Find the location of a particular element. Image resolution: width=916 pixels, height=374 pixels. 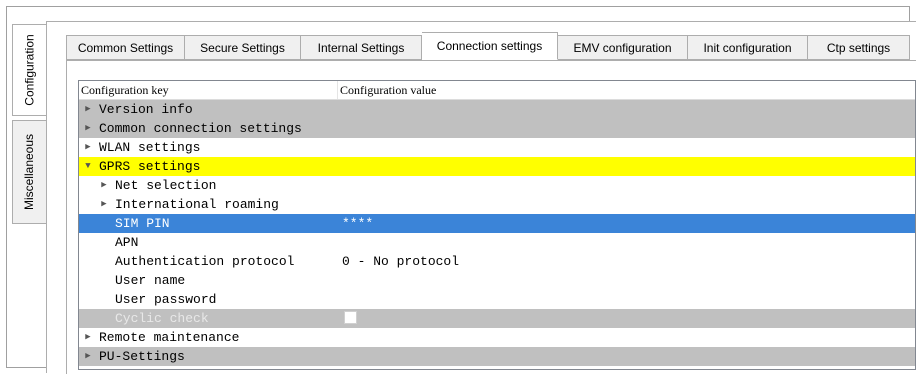

tab-label: Internal Settings is located at coordinates (361, 47).